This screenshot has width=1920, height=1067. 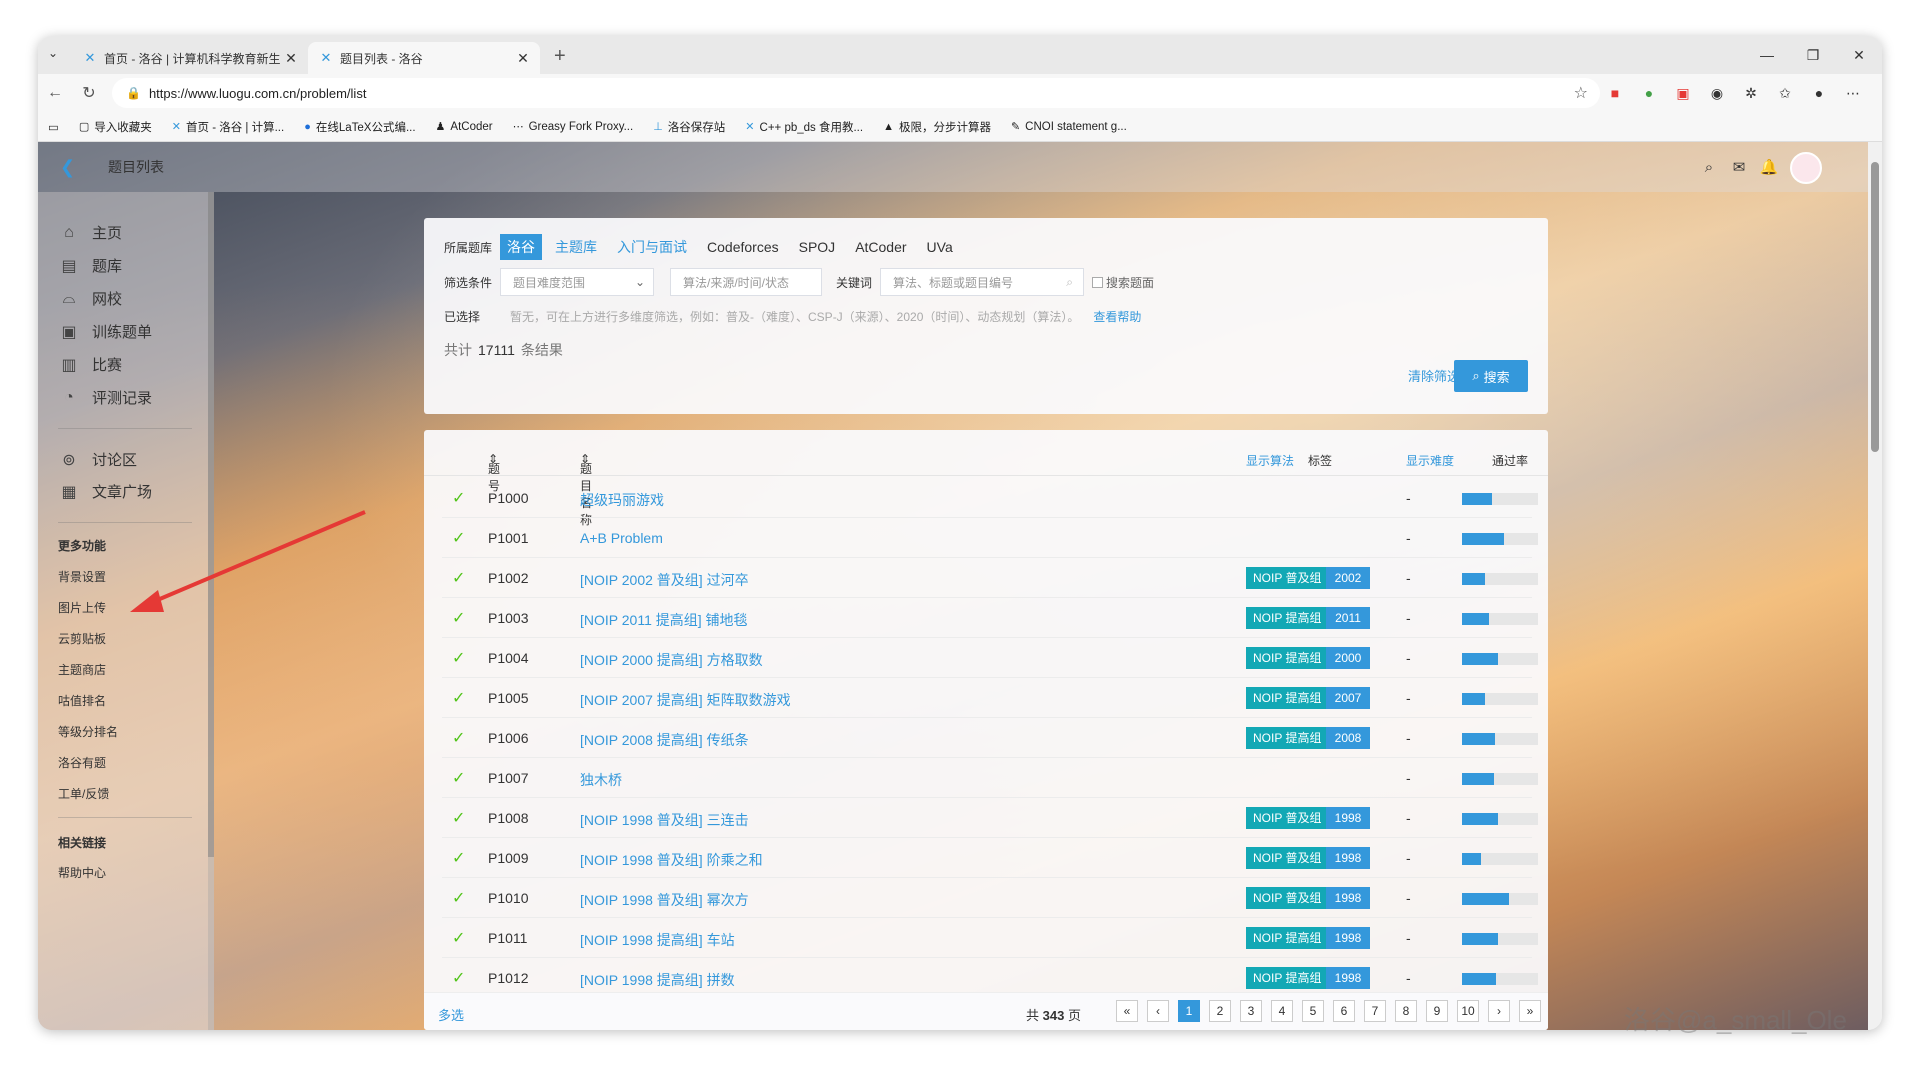 What do you see at coordinates (689, 127) in the screenshot?
I see `bookmark-item: ⊥ 洛谷保存站` at bounding box center [689, 127].